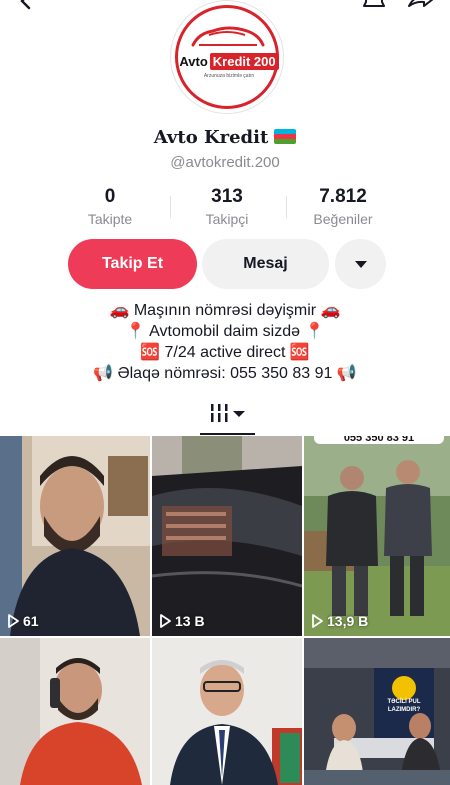 The height and width of the screenshot is (785, 450). I want to click on car-logo-icon, so click(228, 36).